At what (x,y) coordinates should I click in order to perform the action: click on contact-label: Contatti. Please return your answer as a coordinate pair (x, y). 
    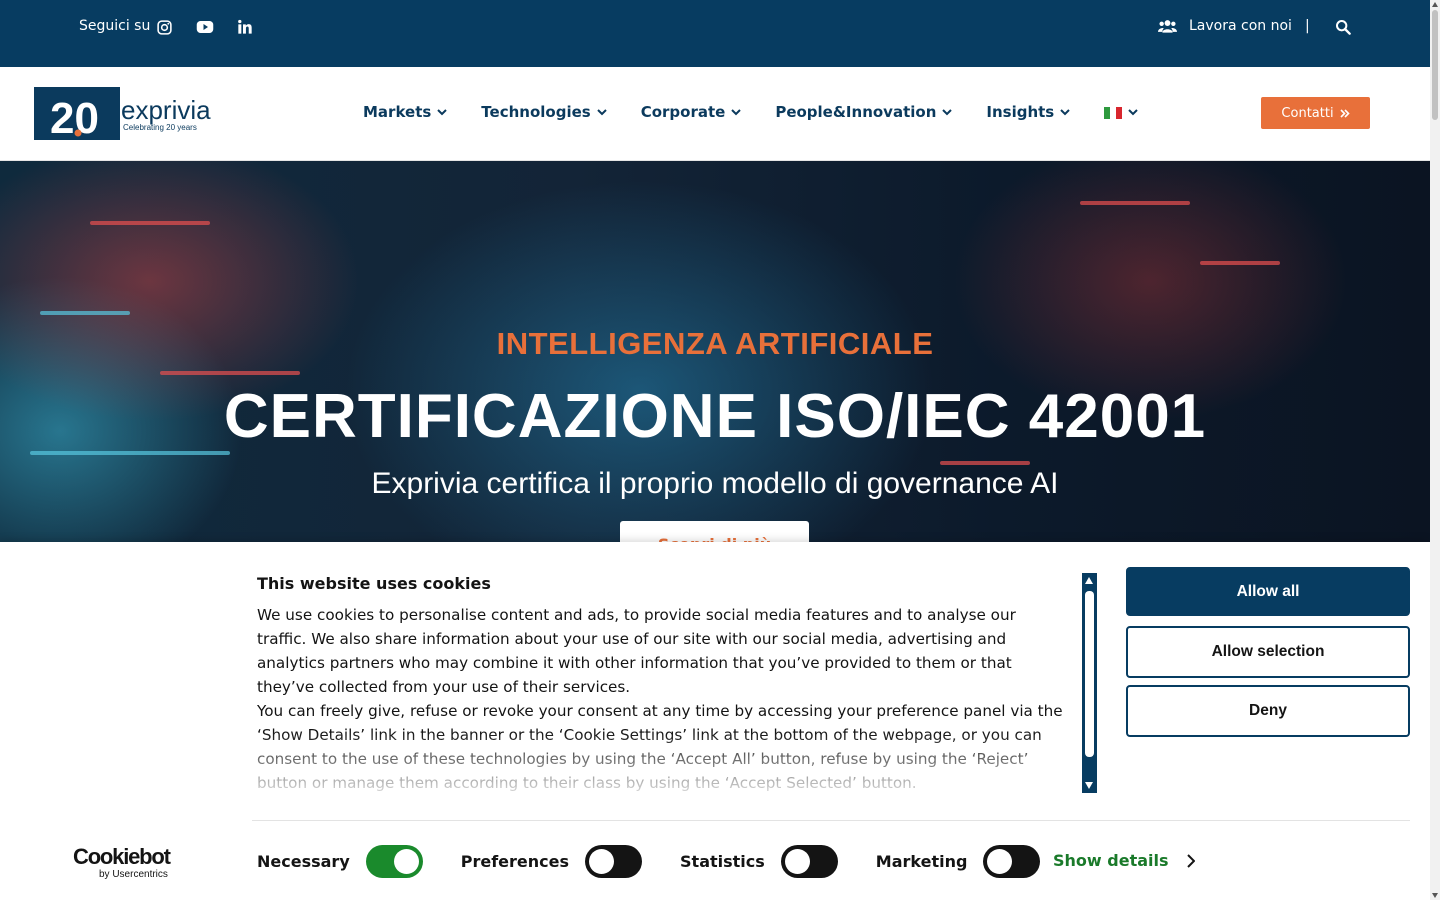
    Looking at the image, I should click on (1307, 113).